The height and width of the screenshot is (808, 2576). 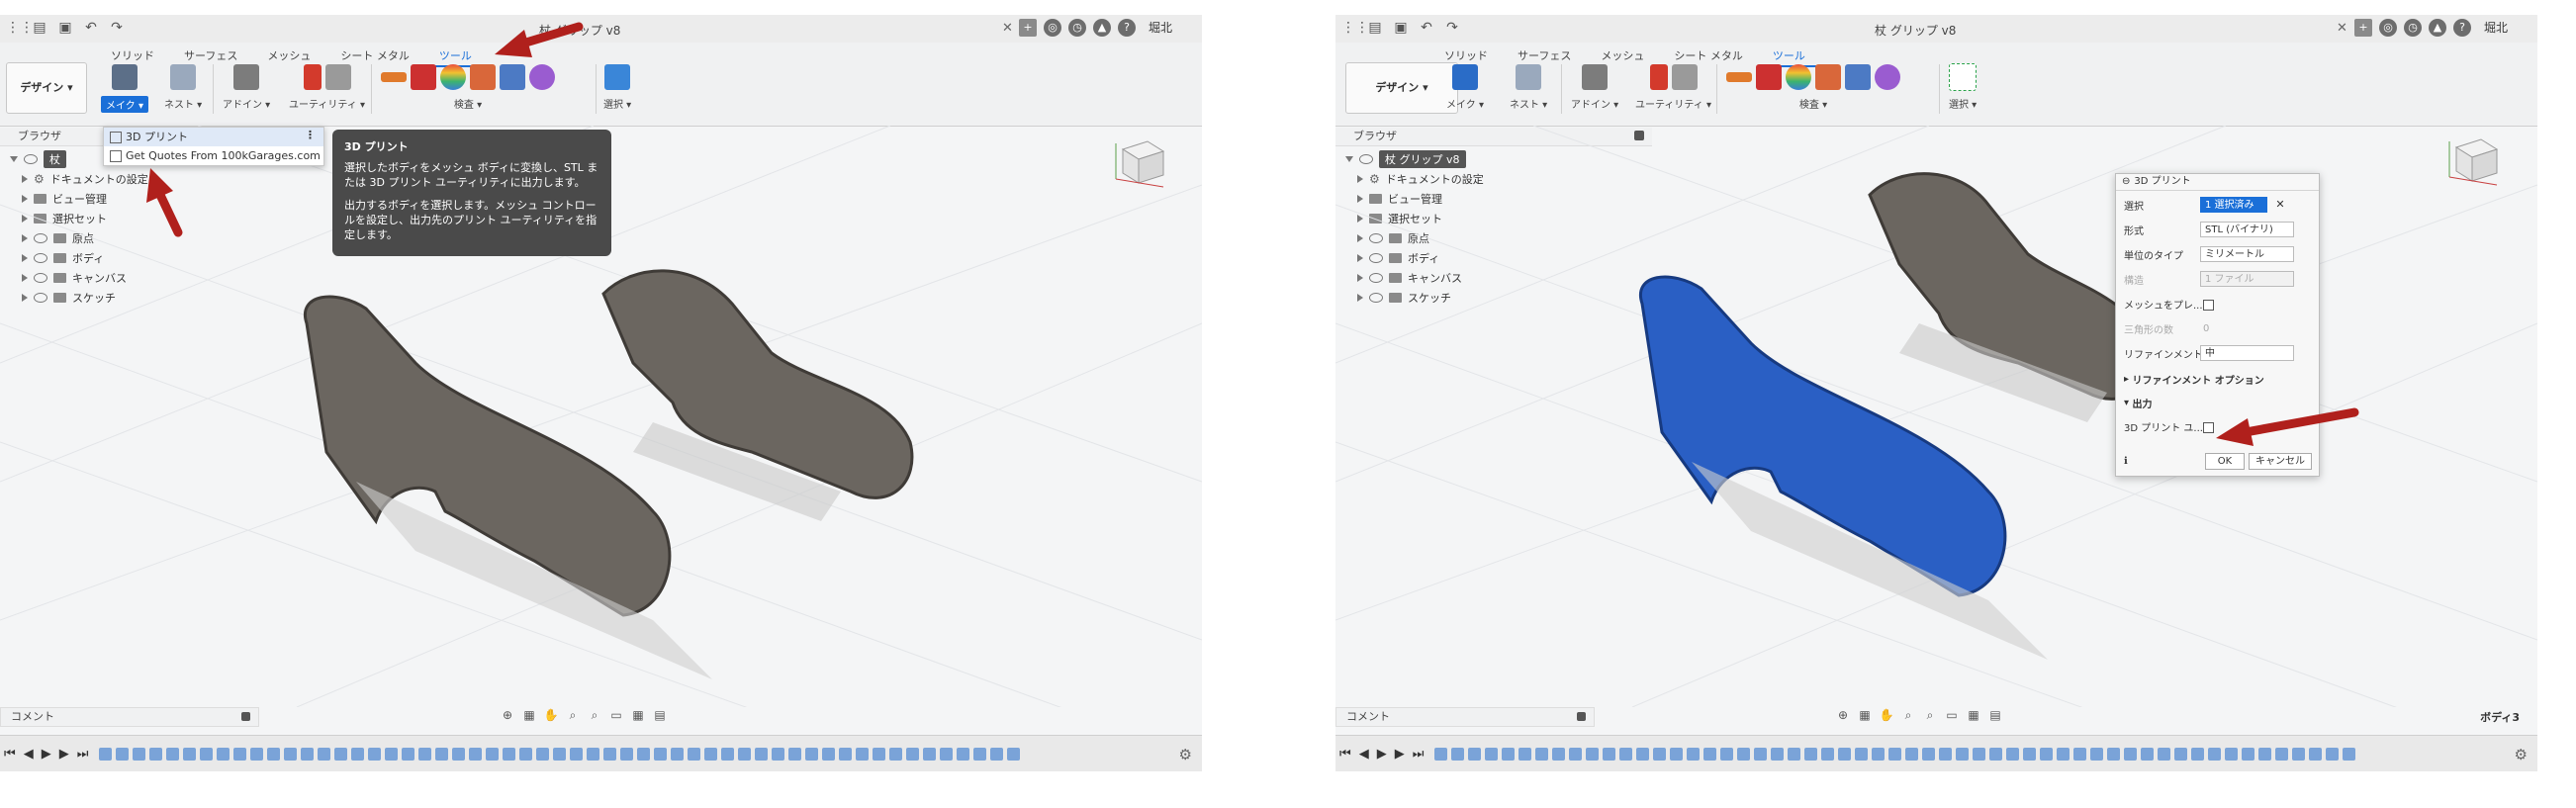 I want to click on annotation-arrow-tools-tab, so click(x=539, y=39).